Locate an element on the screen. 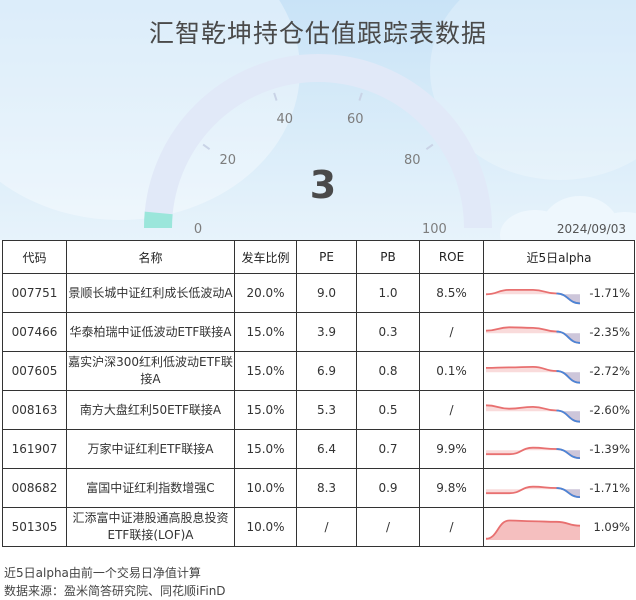 Image resolution: width=636 pixels, height=600 pixels. fund-name: 南方大盘红利50ETF联接A is located at coordinates (150, 410).